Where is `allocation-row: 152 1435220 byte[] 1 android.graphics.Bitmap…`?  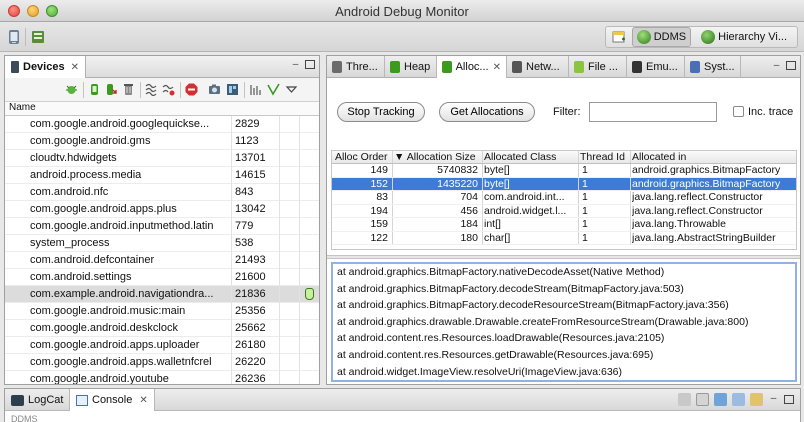
allocation-row: 152 1435220 byte[] 1 android.graphics.Bitmap… is located at coordinates (564, 184).